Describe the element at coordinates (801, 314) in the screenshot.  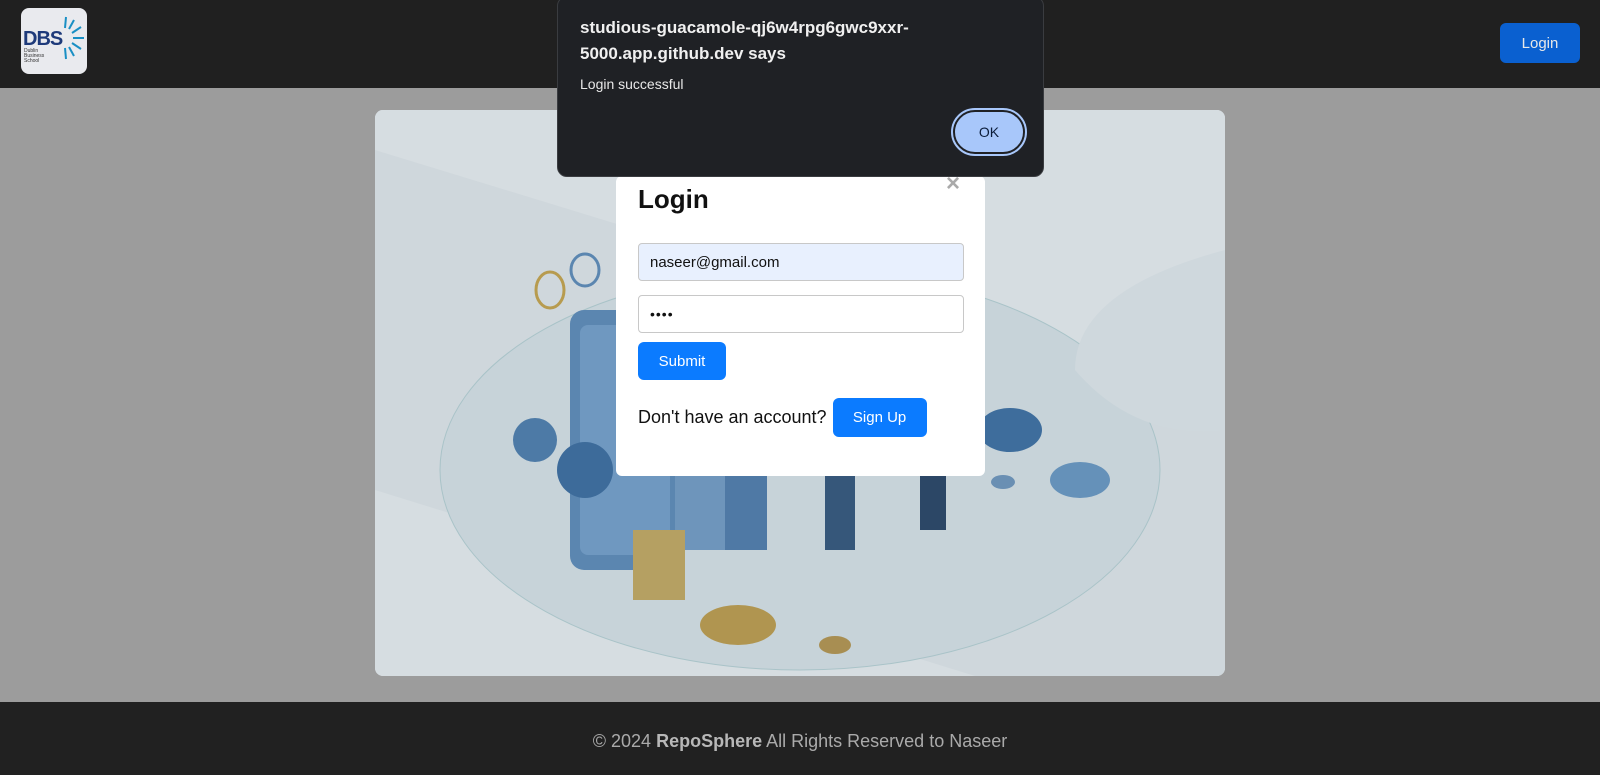
I see `password-input` at that location.